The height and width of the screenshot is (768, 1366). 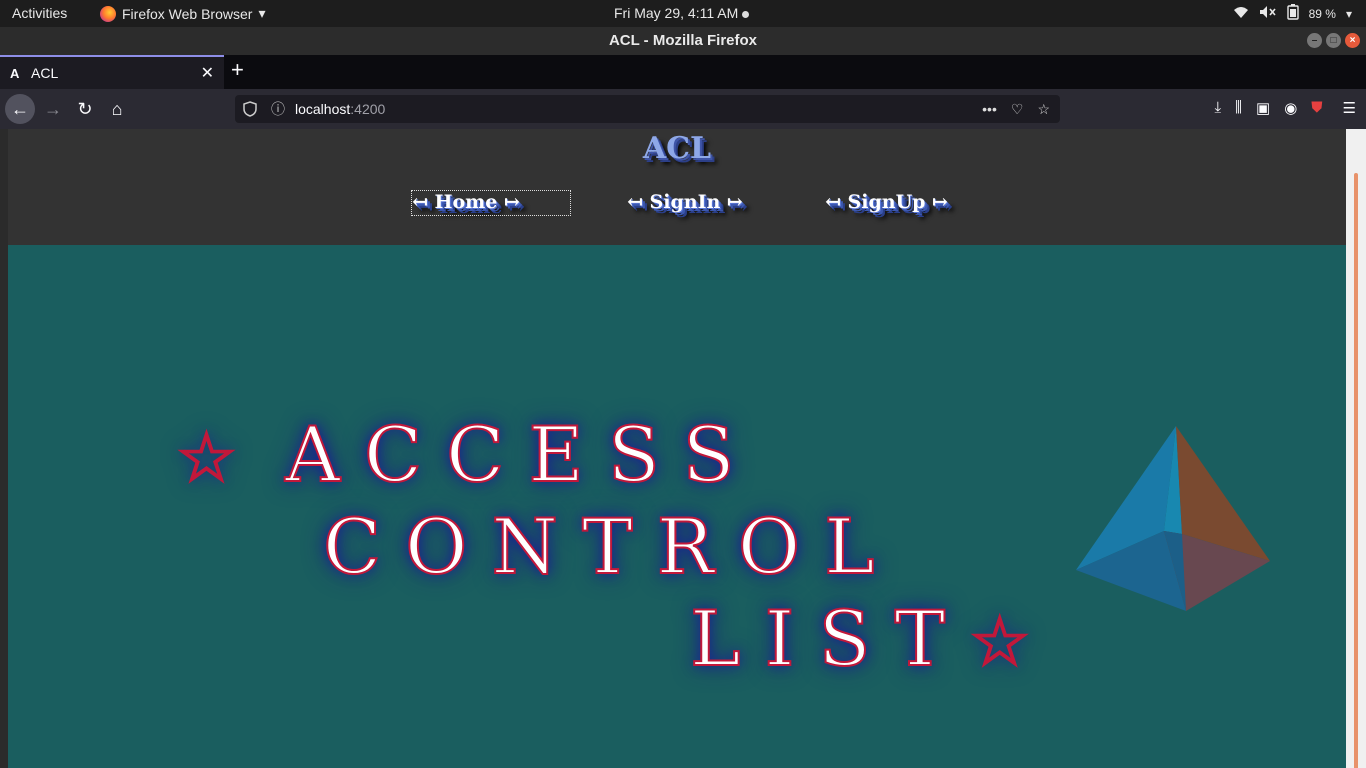 What do you see at coordinates (647, 109) in the screenshot?
I see `url-bar: ⓘ localhost:4200 ••• ♡ ☆` at bounding box center [647, 109].